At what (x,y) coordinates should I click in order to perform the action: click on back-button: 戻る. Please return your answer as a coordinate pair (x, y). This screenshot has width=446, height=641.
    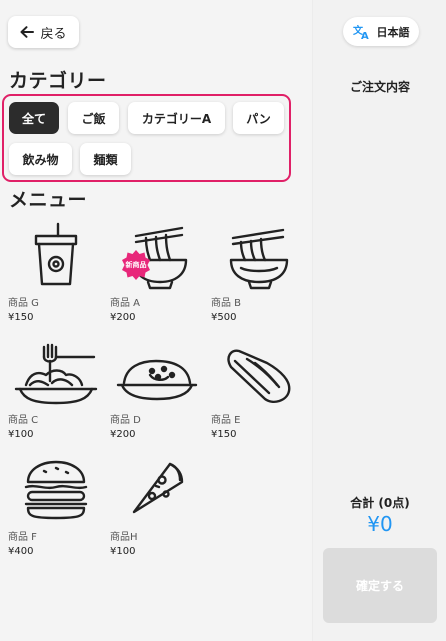
    Looking at the image, I should click on (43, 32).